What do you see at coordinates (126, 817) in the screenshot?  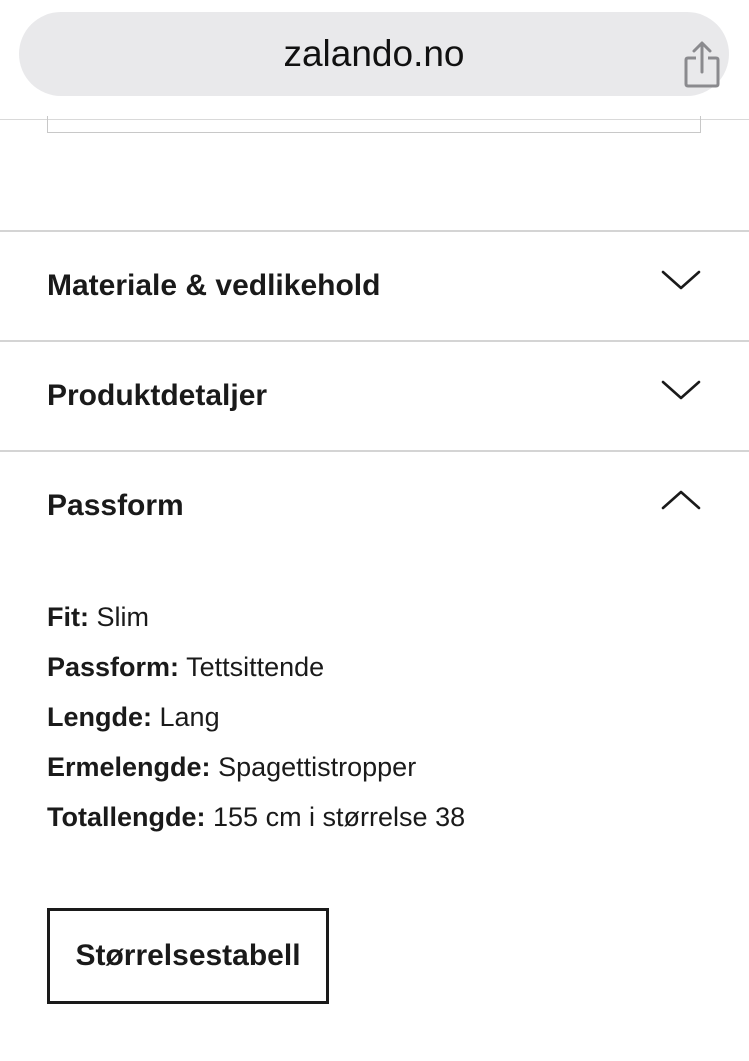 I see `detail-label: Totallengde:` at bounding box center [126, 817].